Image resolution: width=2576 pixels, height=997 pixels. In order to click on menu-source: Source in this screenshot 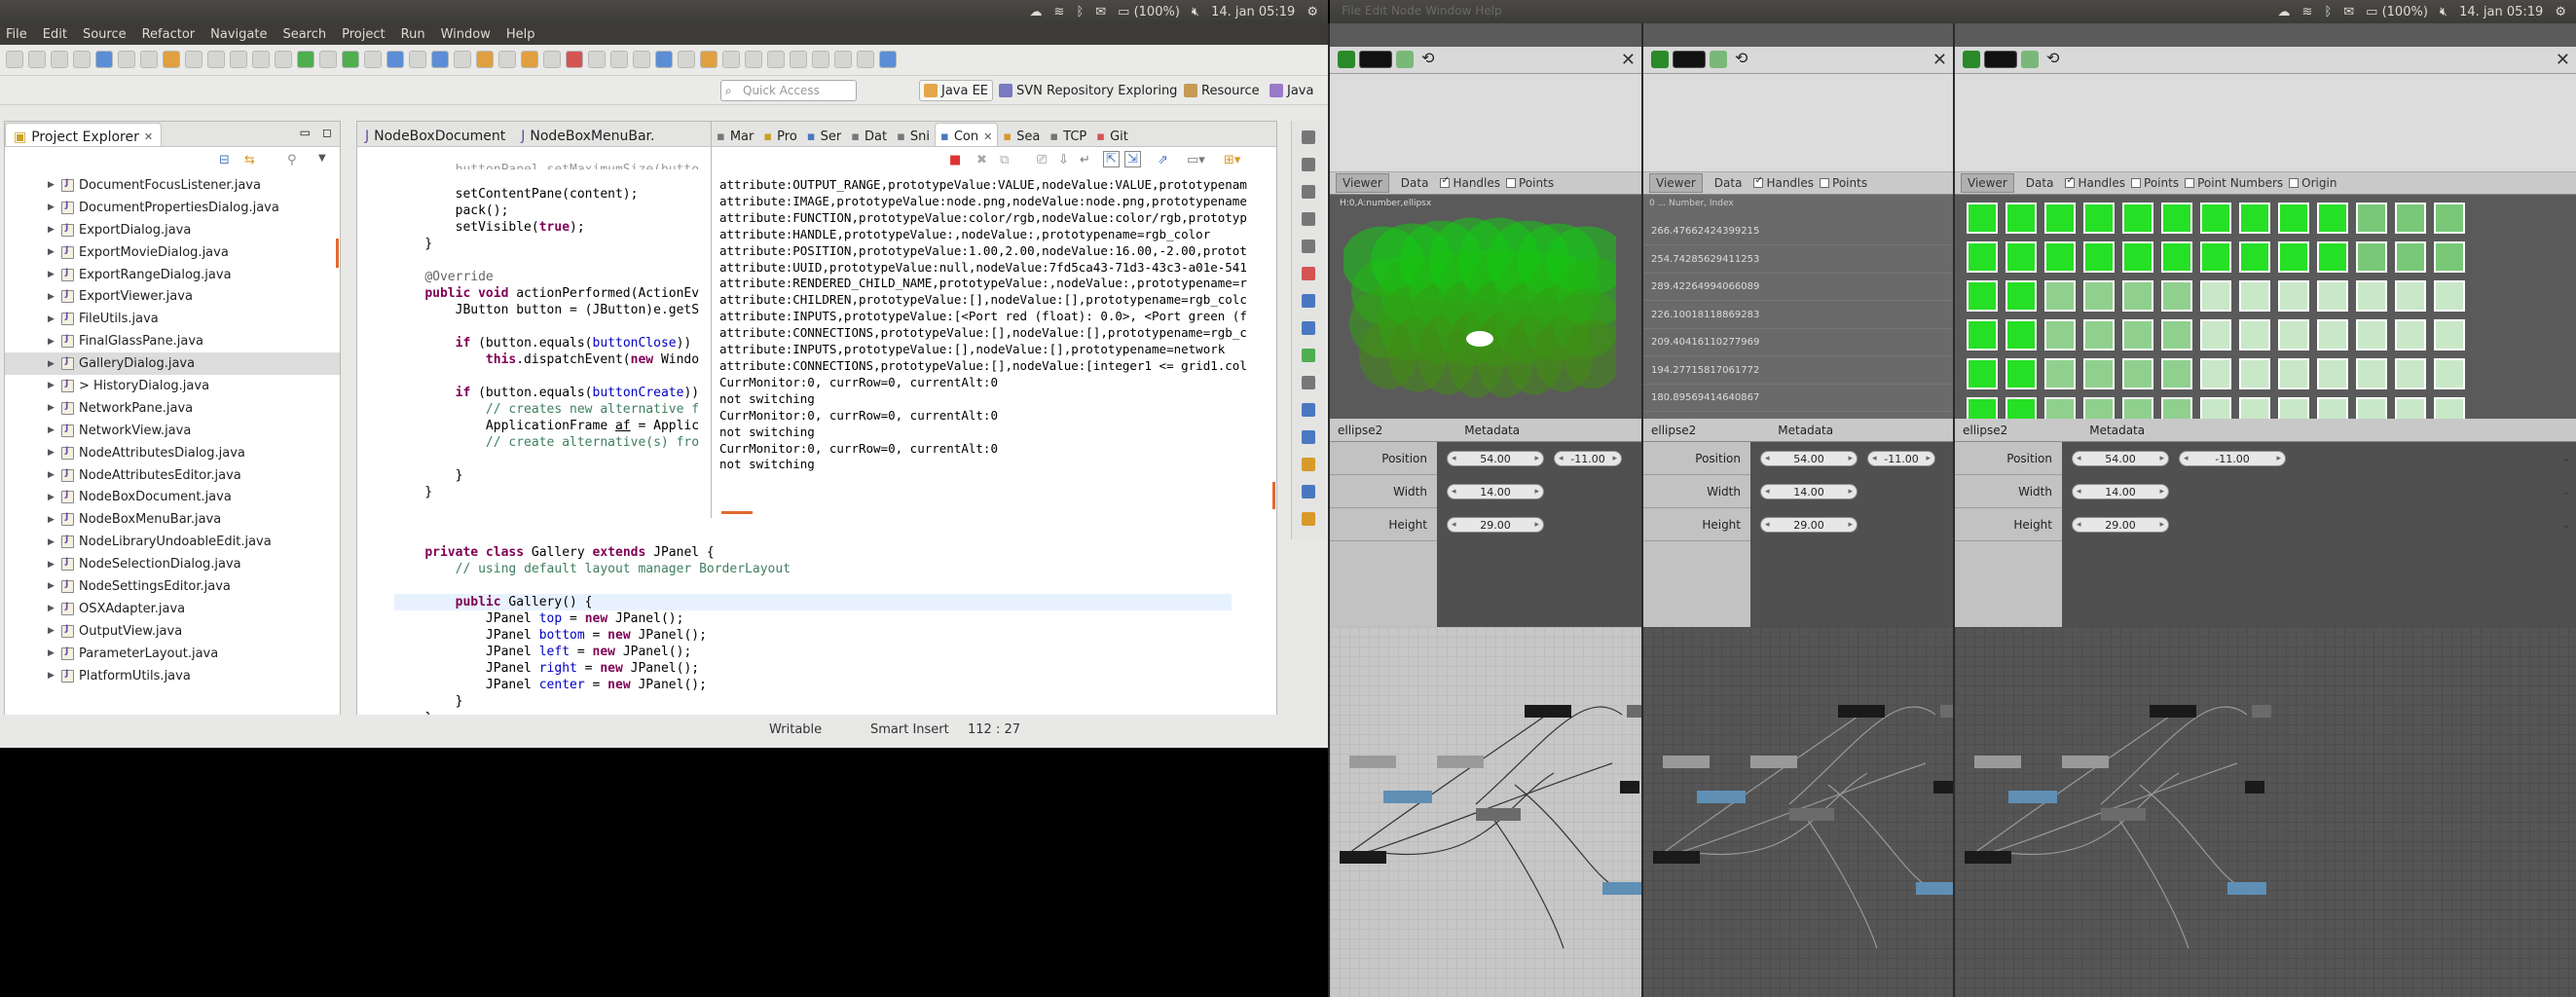, I will do `click(105, 34)`.